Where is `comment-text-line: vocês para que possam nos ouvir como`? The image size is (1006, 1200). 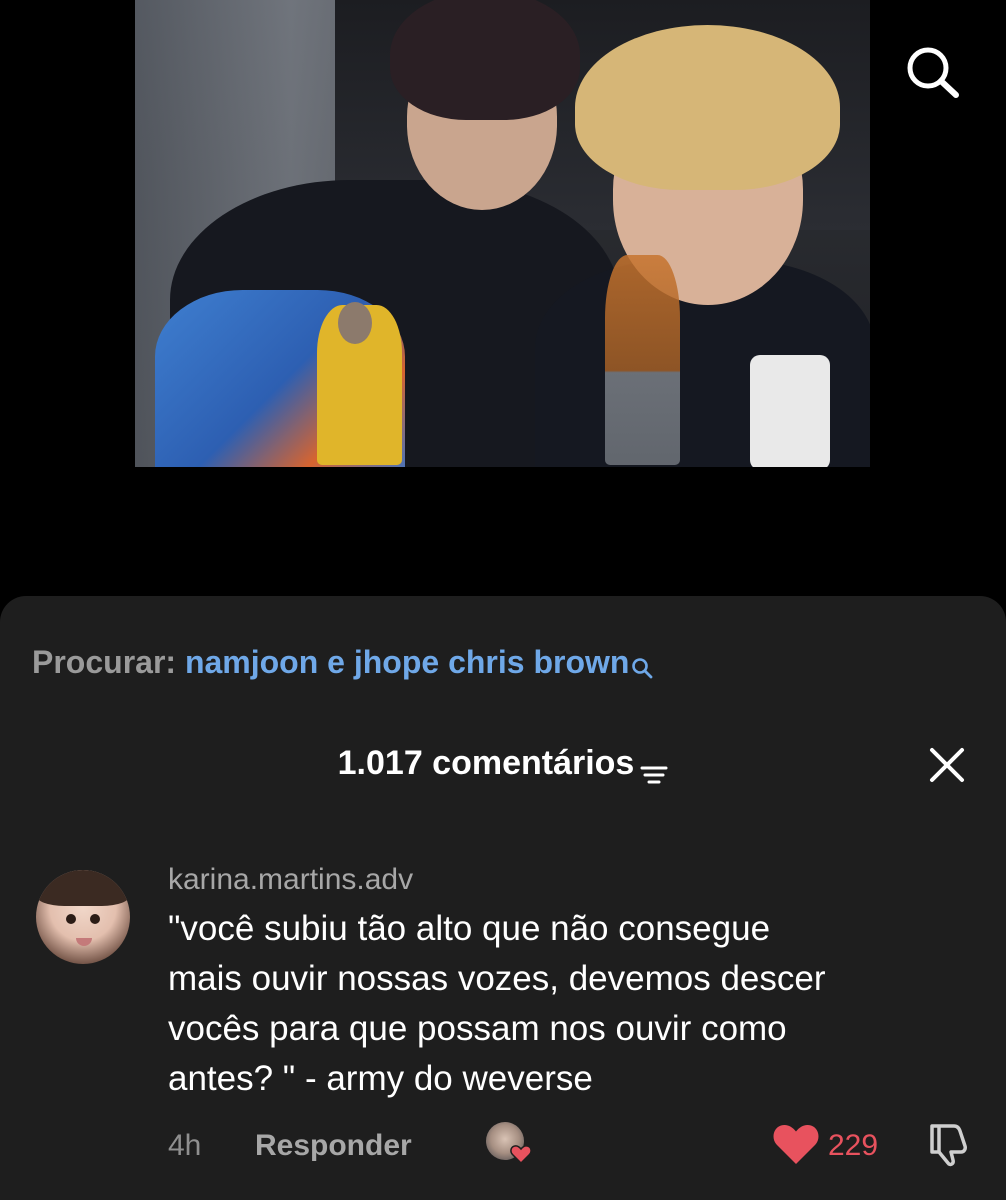 comment-text-line: vocês para que possam nos ouvir como is located at coordinates (477, 1028).